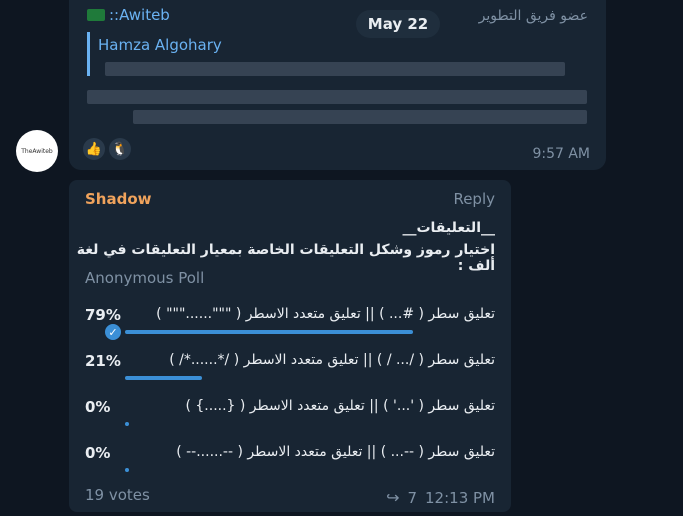 This screenshot has width=683, height=516. What do you see at coordinates (96, 15) in the screenshot?
I see `saudi-flag-icon` at bounding box center [96, 15].